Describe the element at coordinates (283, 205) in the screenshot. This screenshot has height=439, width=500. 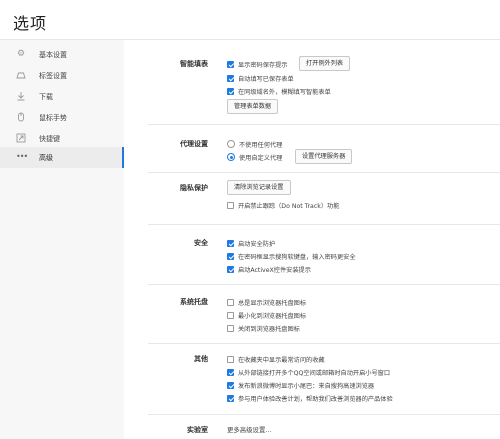
I see `option-do-not-track: 开启禁止跟踪（Do Not Track）功能` at that location.